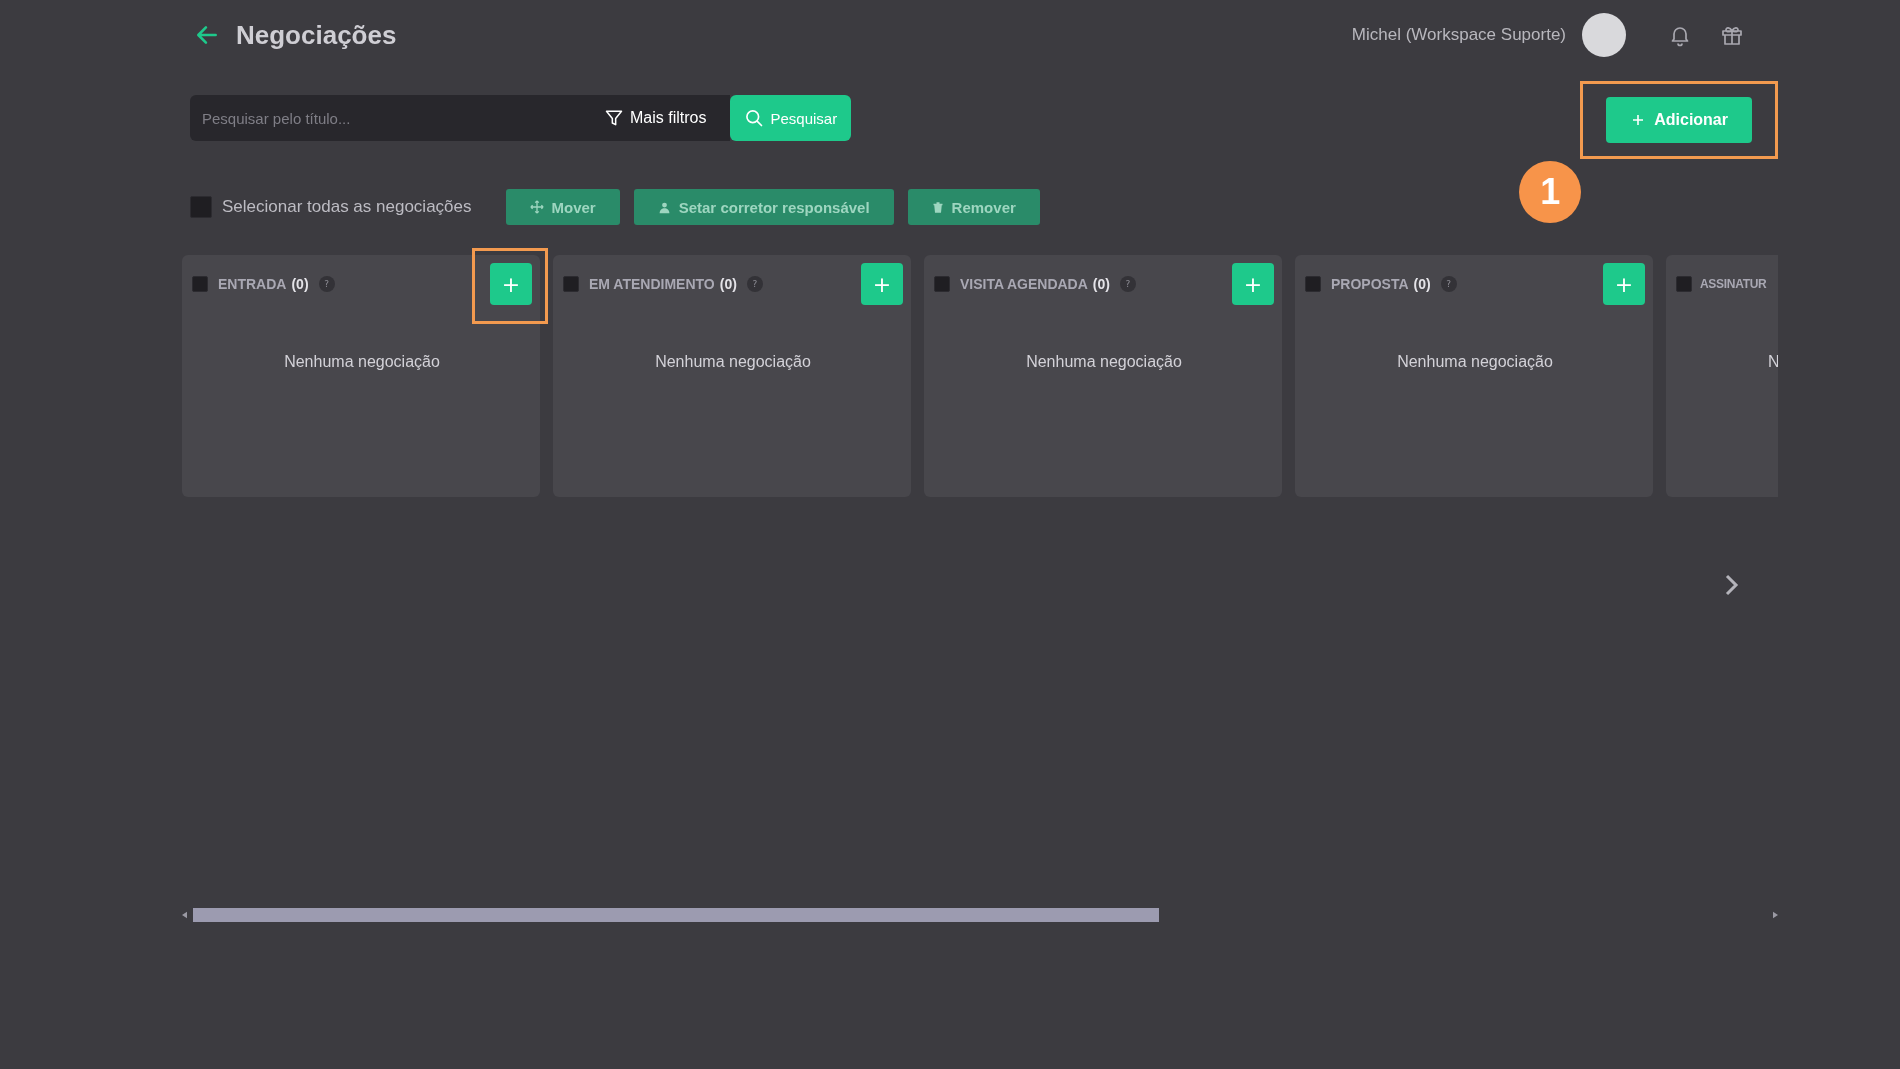 The width and height of the screenshot is (1900, 1069). What do you see at coordinates (754, 118) in the screenshot?
I see `search-icon` at bounding box center [754, 118].